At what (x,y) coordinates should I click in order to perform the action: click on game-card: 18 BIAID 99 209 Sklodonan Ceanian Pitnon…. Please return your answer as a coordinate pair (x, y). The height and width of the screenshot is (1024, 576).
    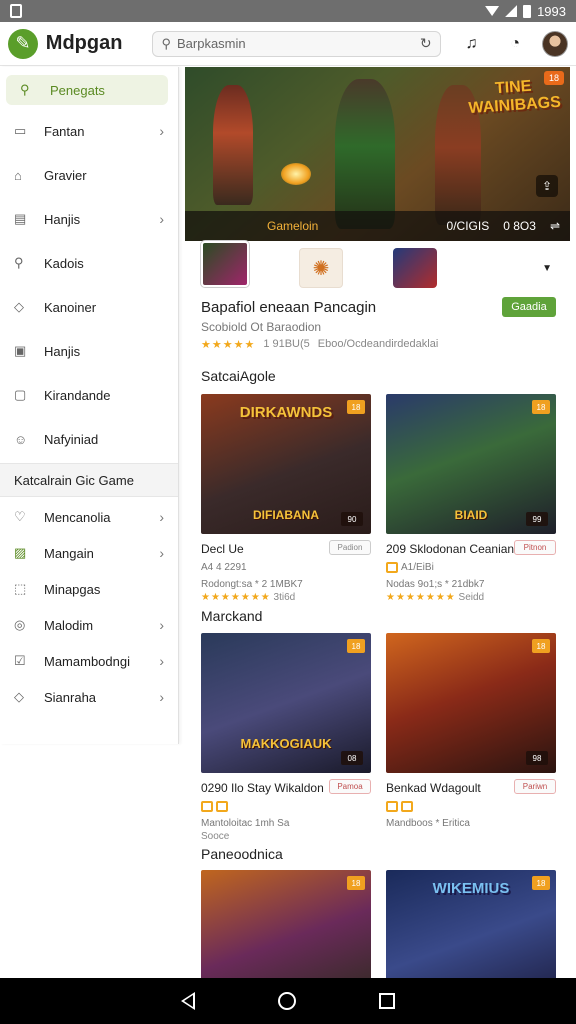
    Looking at the image, I should click on (471, 498).